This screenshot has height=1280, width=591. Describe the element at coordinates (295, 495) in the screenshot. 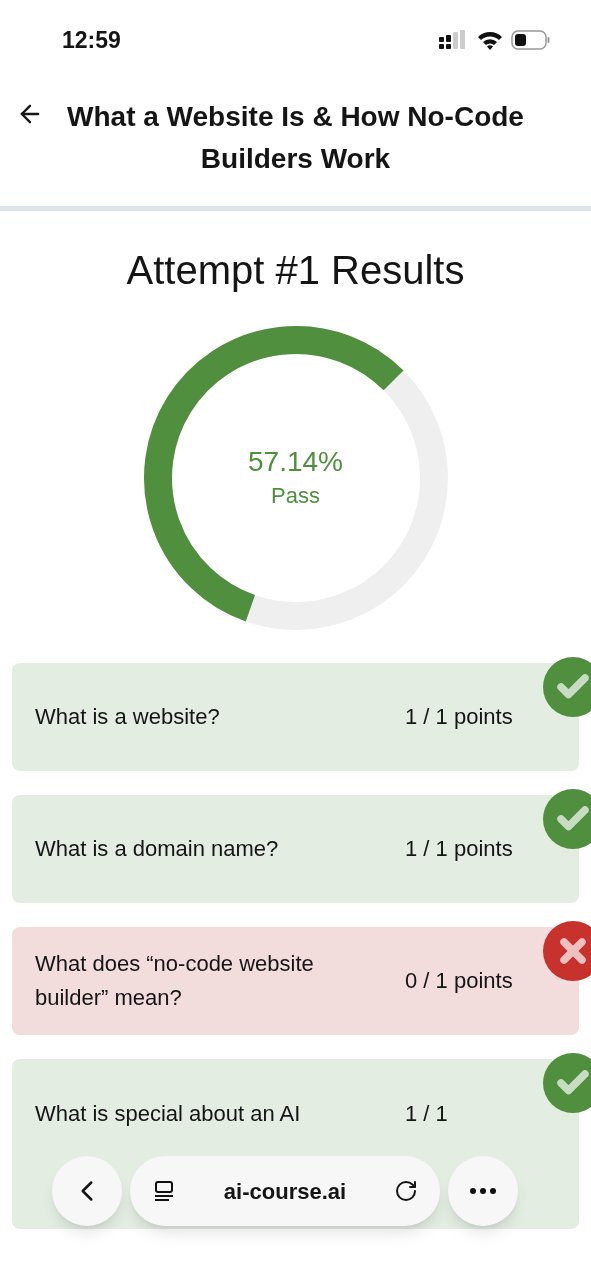

I see `score-status: Pass` at that location.